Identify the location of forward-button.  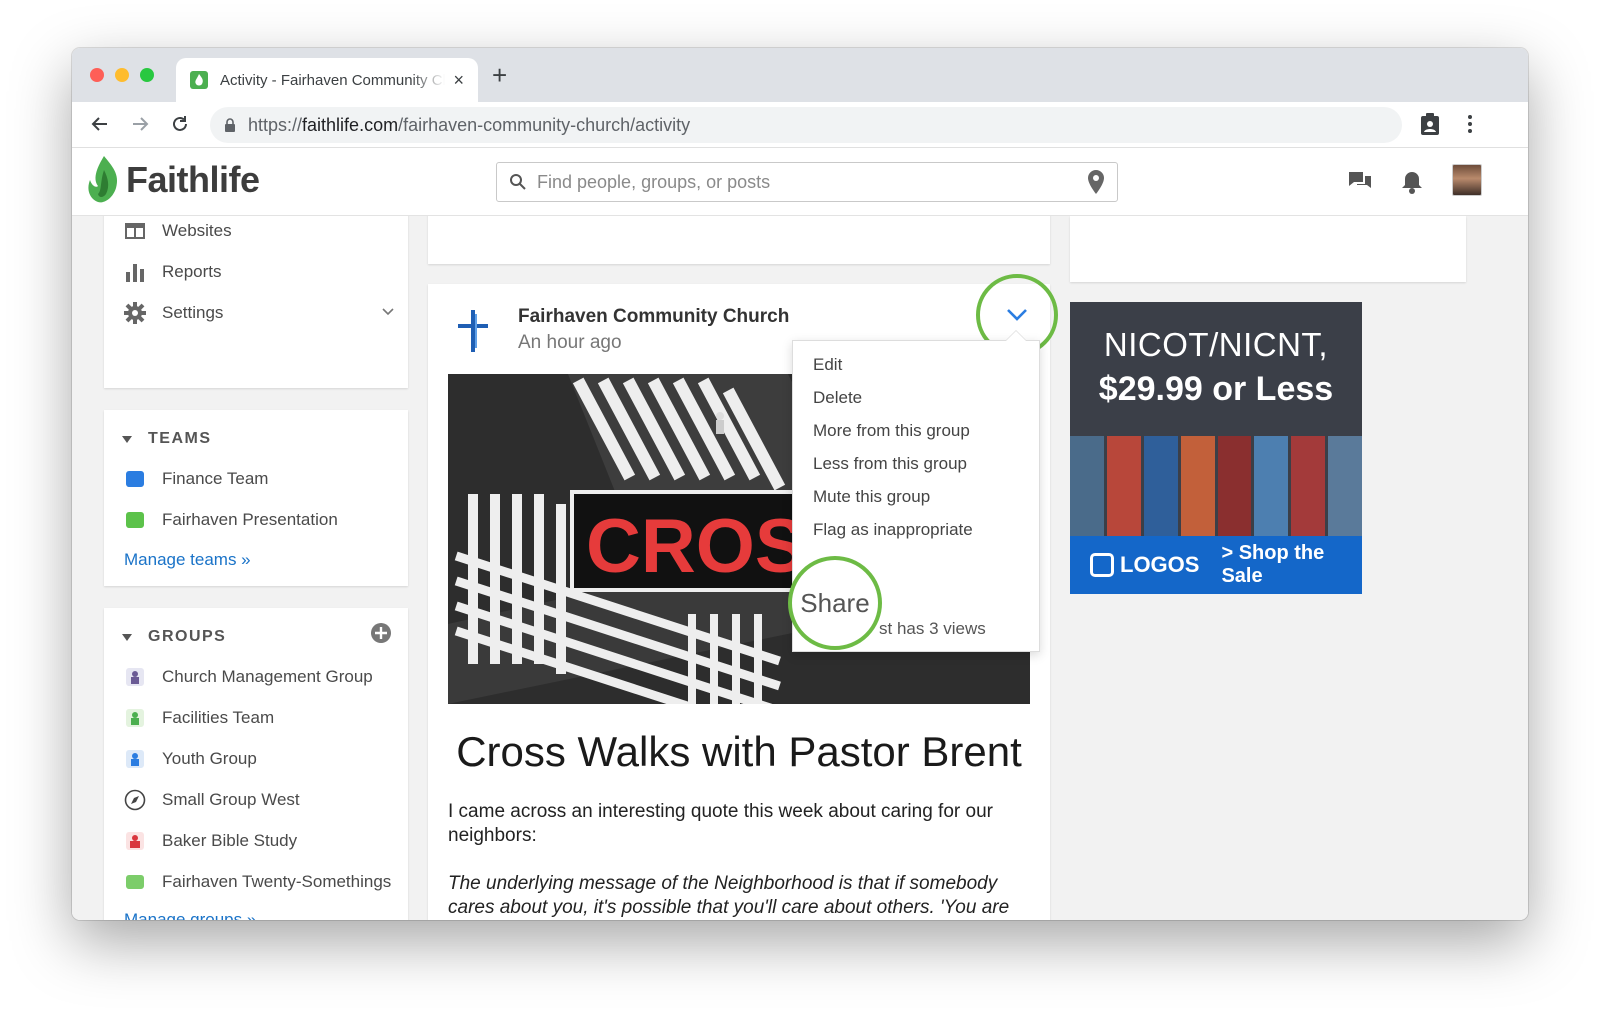
(140, 124).